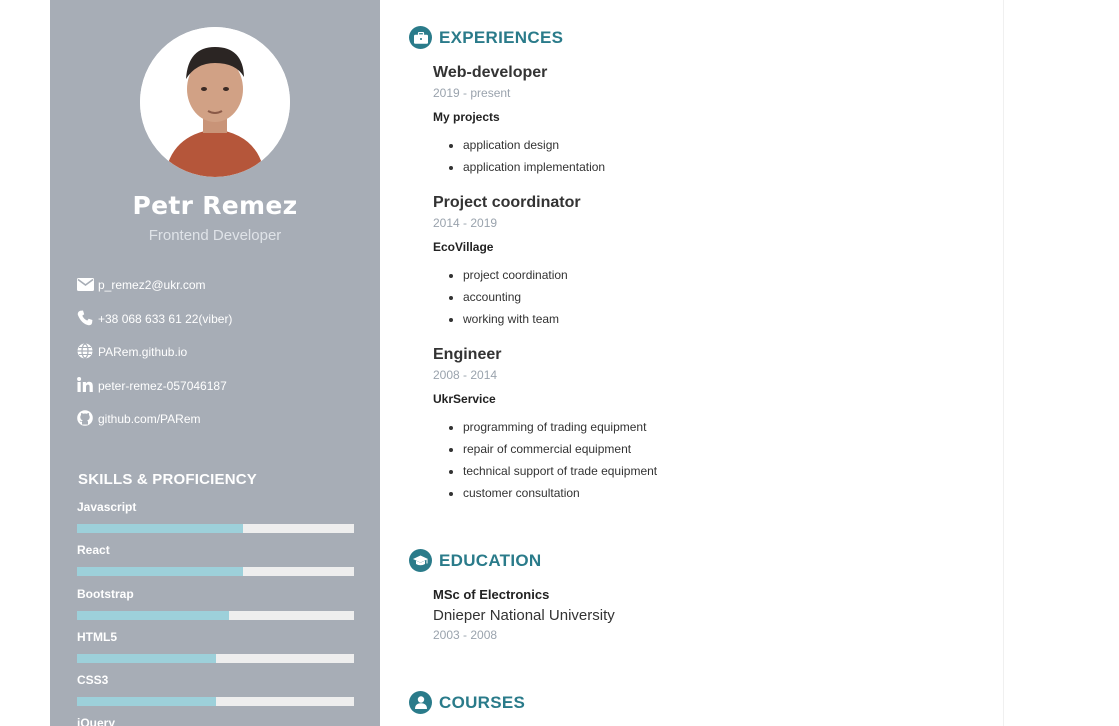  I want to click on job-title: Web-developer, so click(490, 72).